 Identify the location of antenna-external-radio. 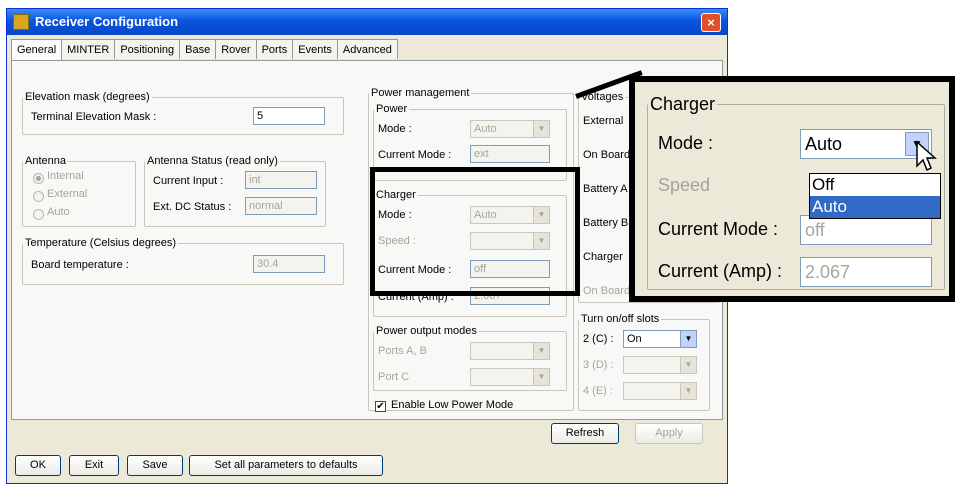
(38, 196).